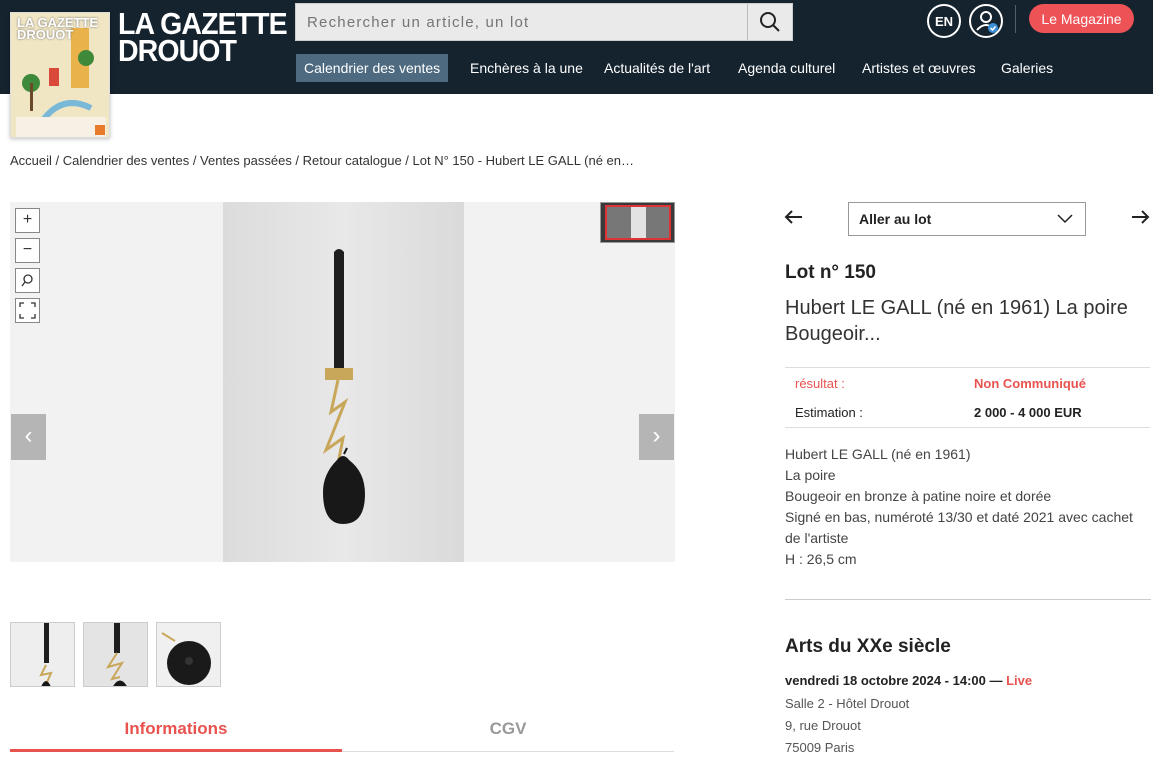 The width and height of the screenshot is (1153, 759). Describe the element at coordinates (656, 437) in the screenshot. I see `next-image-button: ›` at that location.